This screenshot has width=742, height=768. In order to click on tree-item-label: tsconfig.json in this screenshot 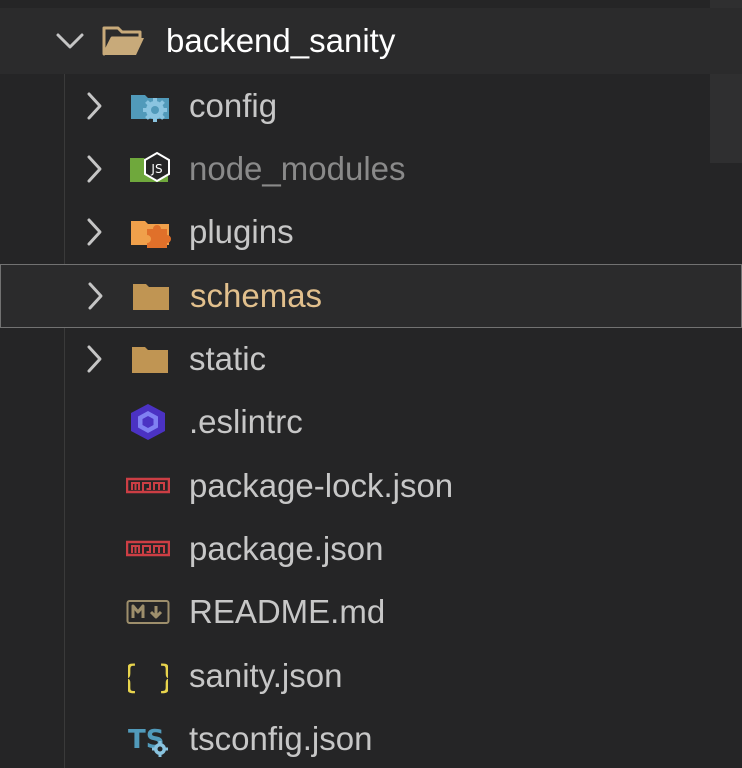, I will do `click(281, 738)`.